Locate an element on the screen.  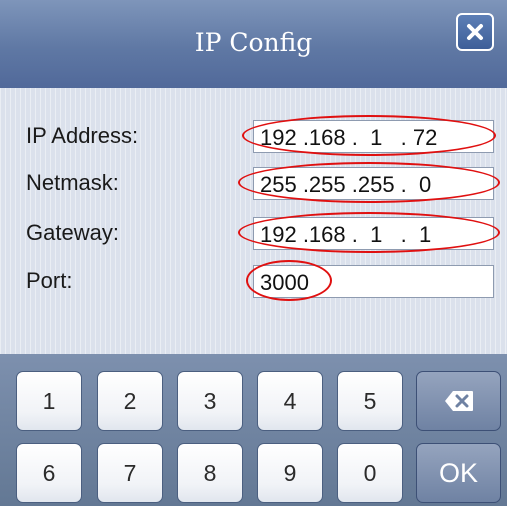
key-label: 4 is located at coordinates (290, 400).